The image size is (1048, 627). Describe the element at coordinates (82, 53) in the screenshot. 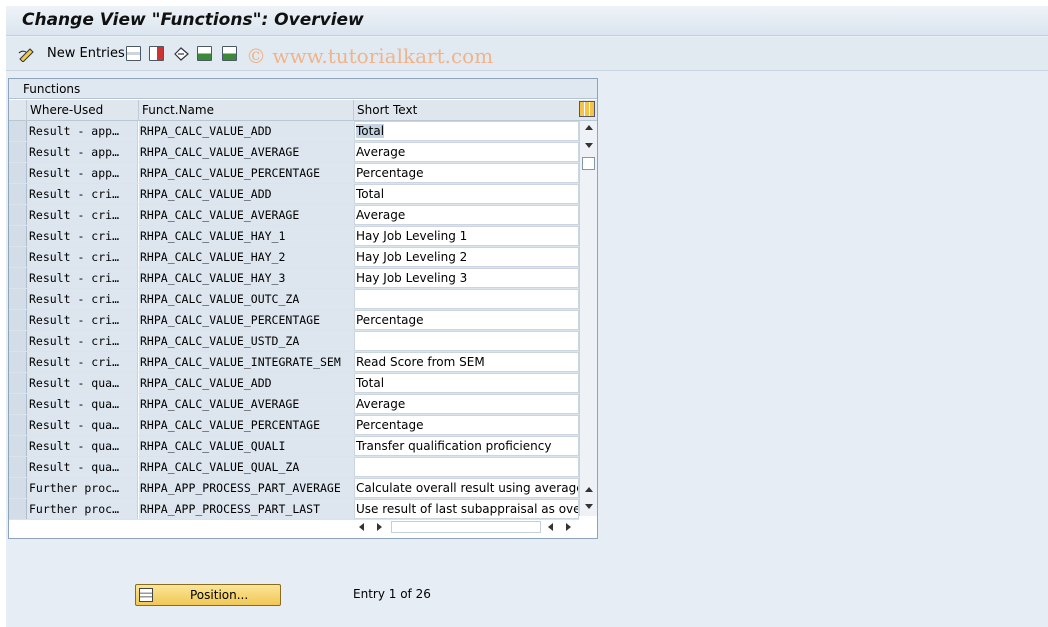

I see `new-entries-button: New Entries` at that location.